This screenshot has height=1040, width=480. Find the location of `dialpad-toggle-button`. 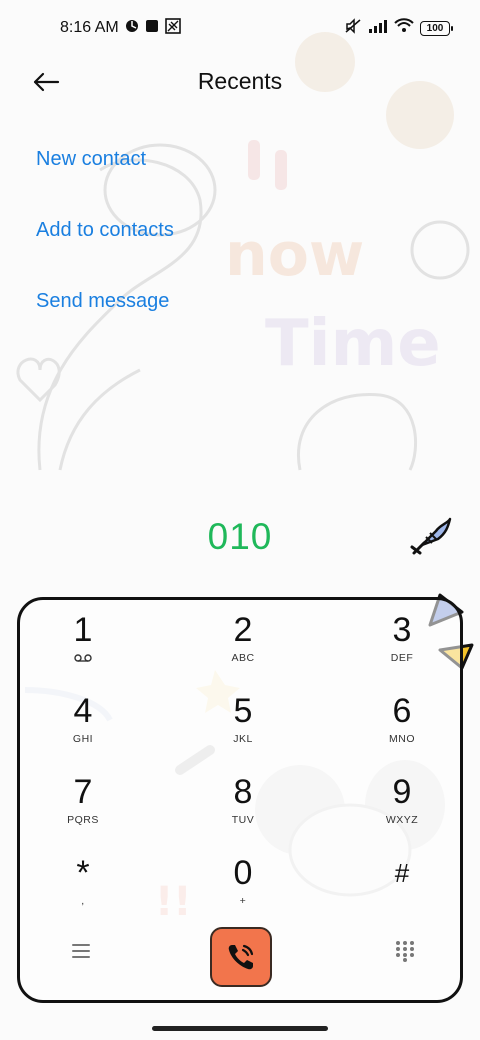

dialpad-toggle-button is located at coordinates (405, 951).